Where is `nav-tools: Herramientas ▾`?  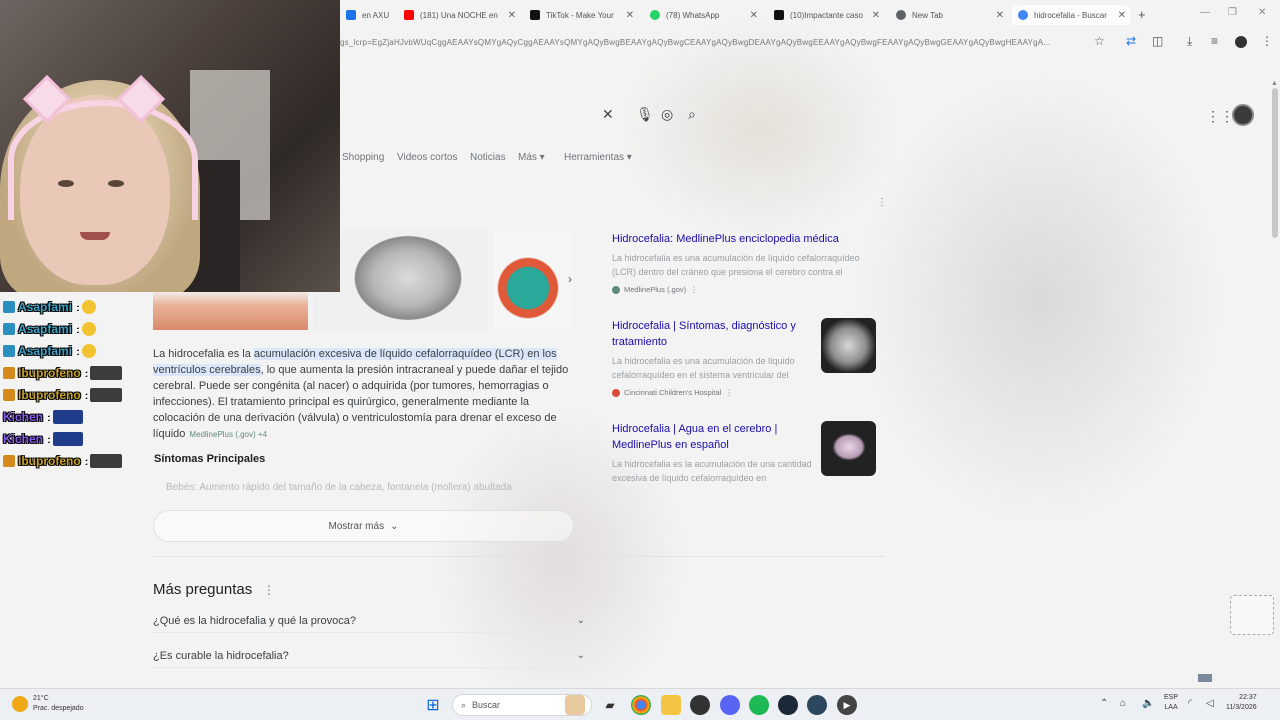 nav-tools: Herramientas ▾ is located at coordinates (598, 157).